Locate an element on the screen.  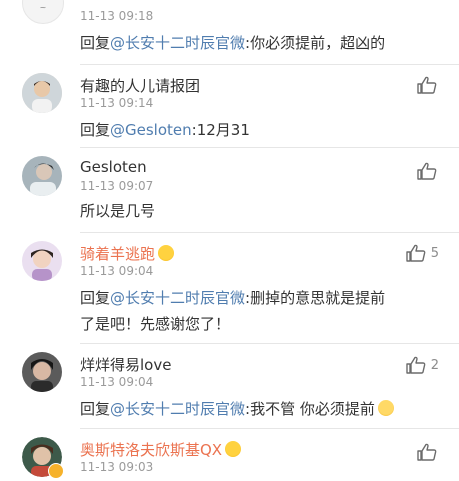
commenter-name: 骑着羊逃跑 is located at coordinates (127, 253).